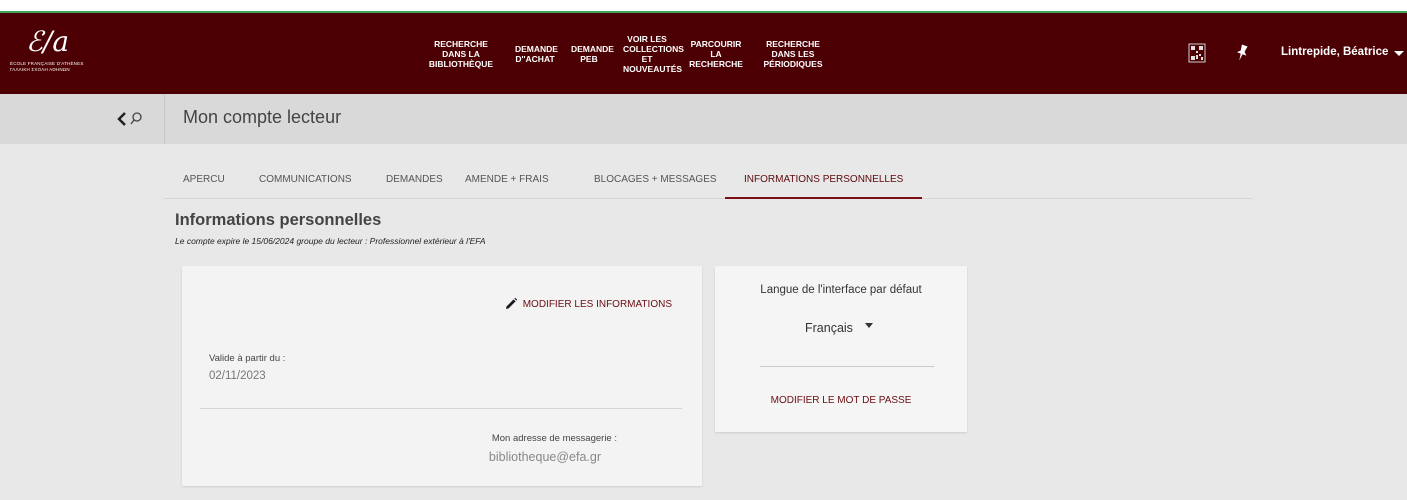 Image resolution: width=1407 pixels, height=500 pixels. What do you see at coordinates (247, 358) in the screenshot?
I see `valid-from-label: Valide à partir du :` at bounding box center [247, 358].